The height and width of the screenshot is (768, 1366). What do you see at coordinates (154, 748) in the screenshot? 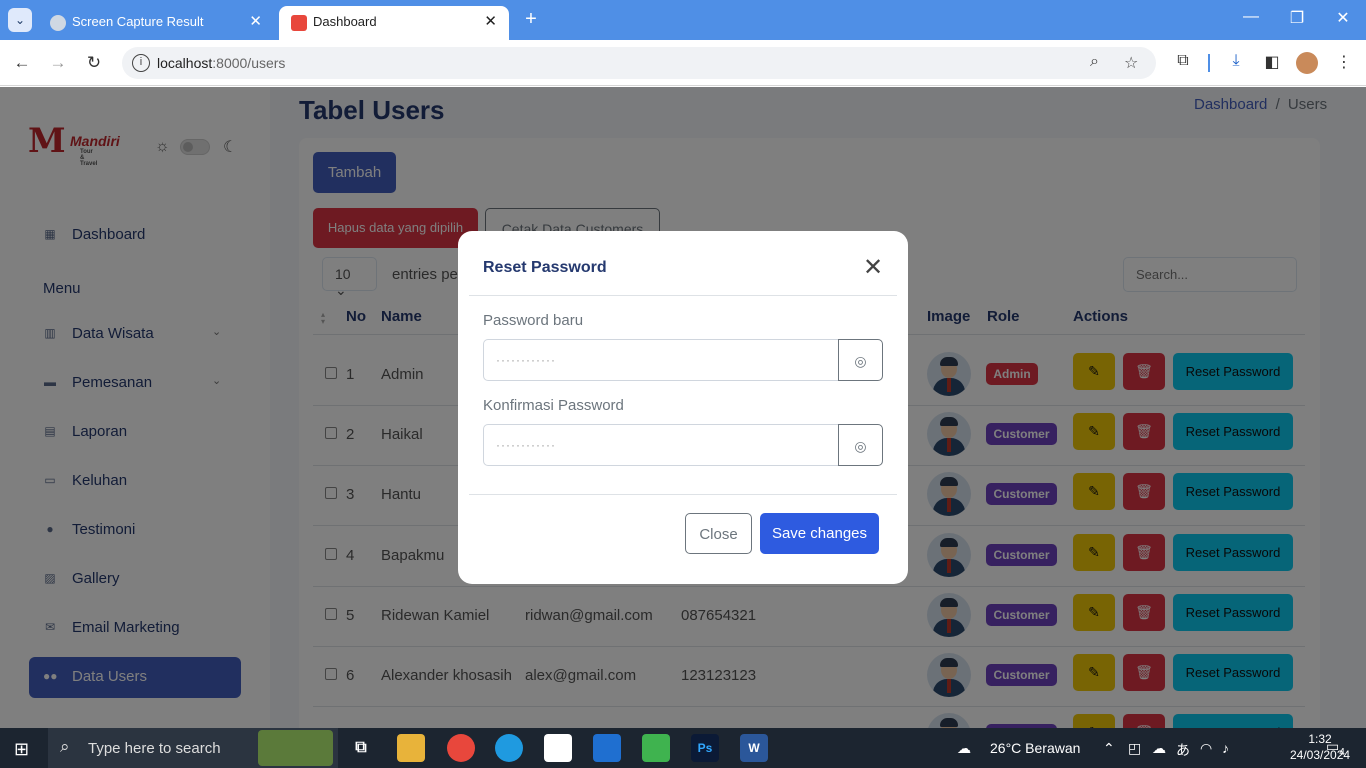
I see `taskbar-search-text: Type here to search` at bounding box center [154, 748].